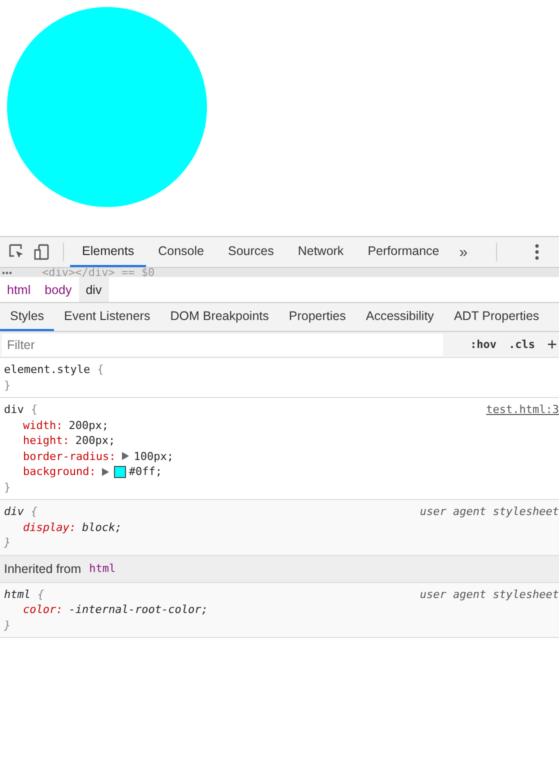 The image size is (559, 773). I want to click on color-swatch, so click(120, 472).